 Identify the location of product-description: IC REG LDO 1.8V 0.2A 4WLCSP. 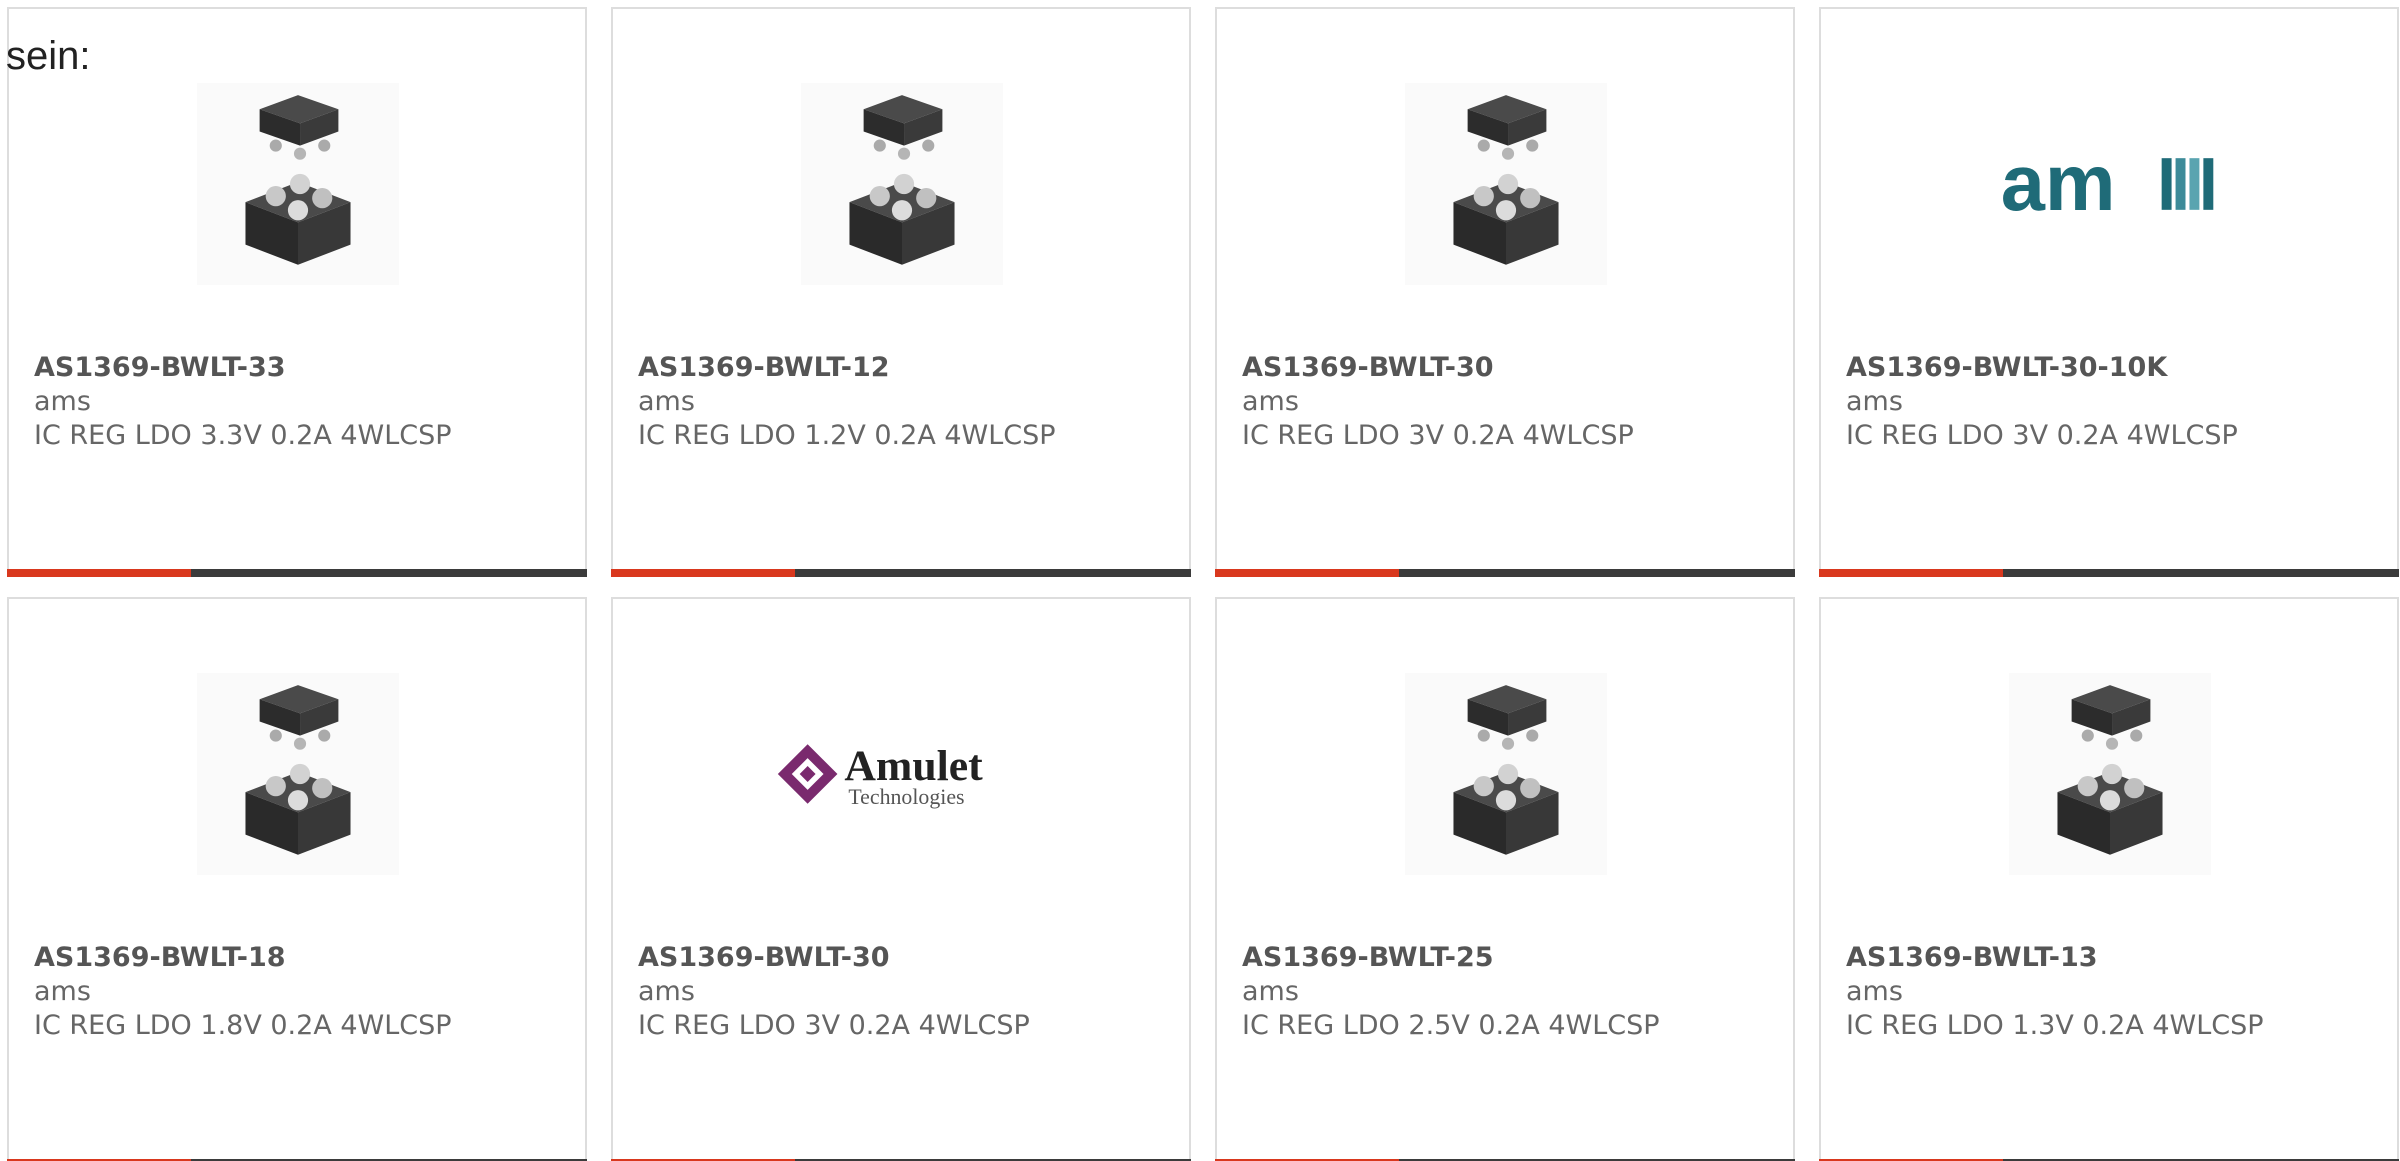
(243, 1025).